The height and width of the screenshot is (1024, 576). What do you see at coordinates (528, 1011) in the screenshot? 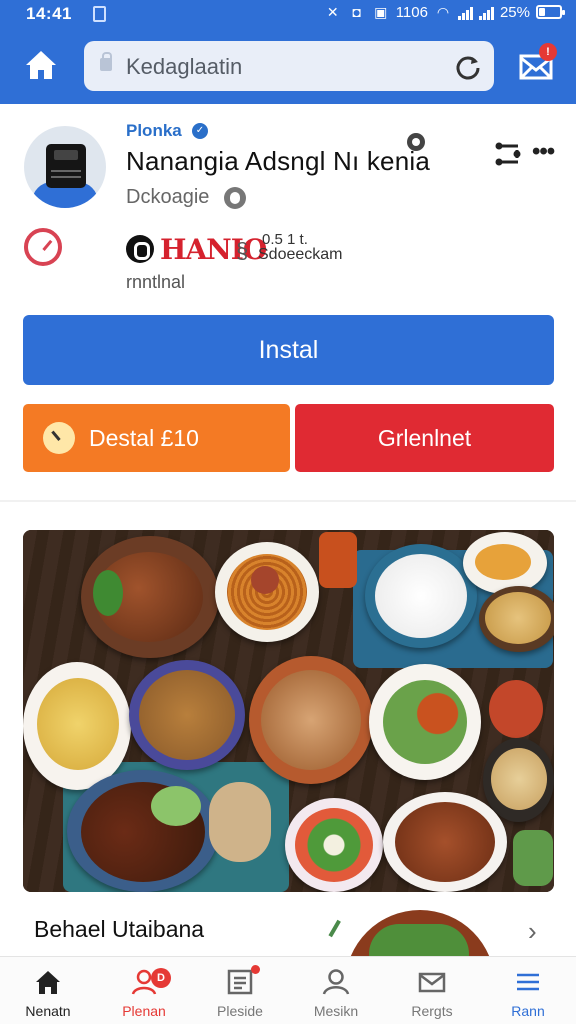
I see `nav-label: Rann` at bounding box center [528, 1011].